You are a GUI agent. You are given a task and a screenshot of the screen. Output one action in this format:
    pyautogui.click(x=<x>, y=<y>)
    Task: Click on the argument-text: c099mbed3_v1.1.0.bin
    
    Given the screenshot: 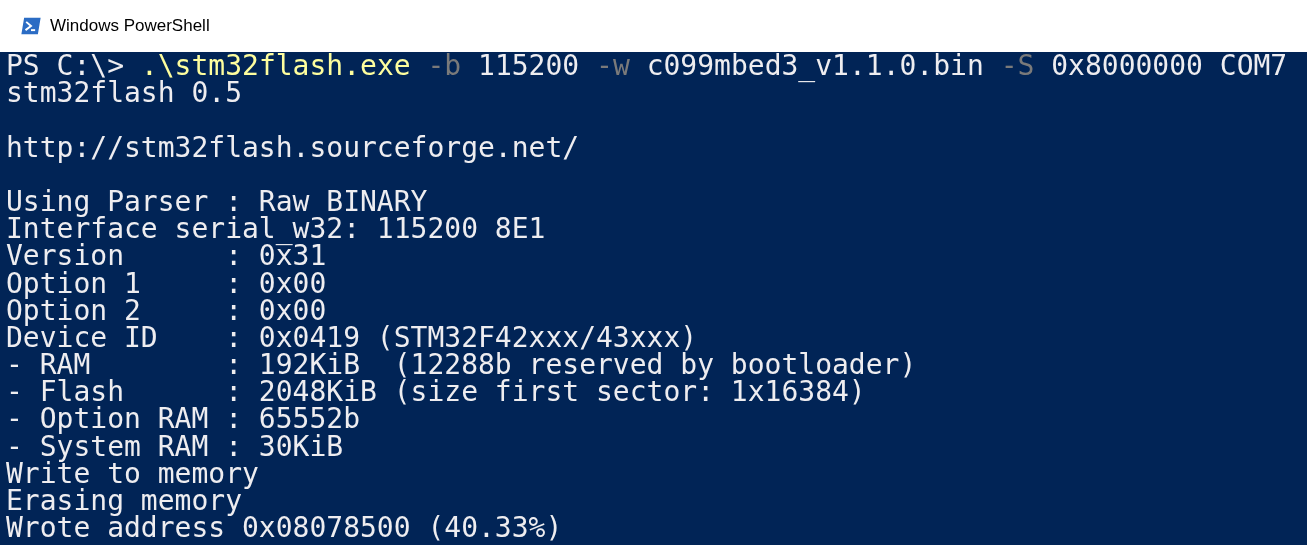 What is the action you would take?
    pyautogui.click(x=815, y=67)
    